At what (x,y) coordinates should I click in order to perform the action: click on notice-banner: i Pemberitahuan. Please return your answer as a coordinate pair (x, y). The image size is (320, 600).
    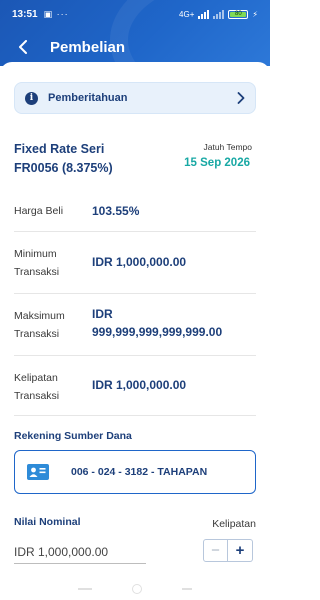
    Looking at the image, I should click on (135, 98).